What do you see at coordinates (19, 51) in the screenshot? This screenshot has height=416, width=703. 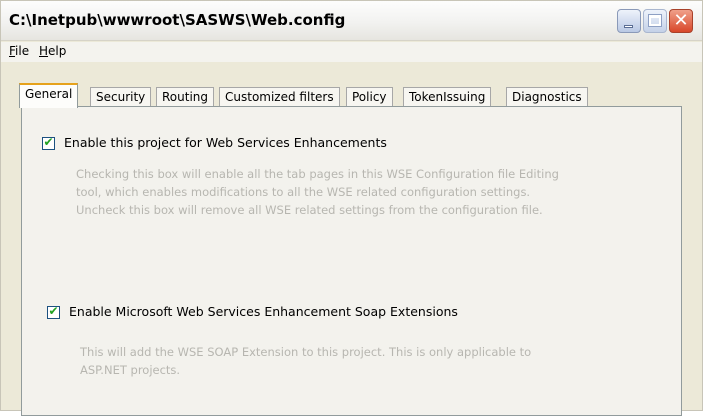 I see `menu-file: File` at bounding box center [19, 51].